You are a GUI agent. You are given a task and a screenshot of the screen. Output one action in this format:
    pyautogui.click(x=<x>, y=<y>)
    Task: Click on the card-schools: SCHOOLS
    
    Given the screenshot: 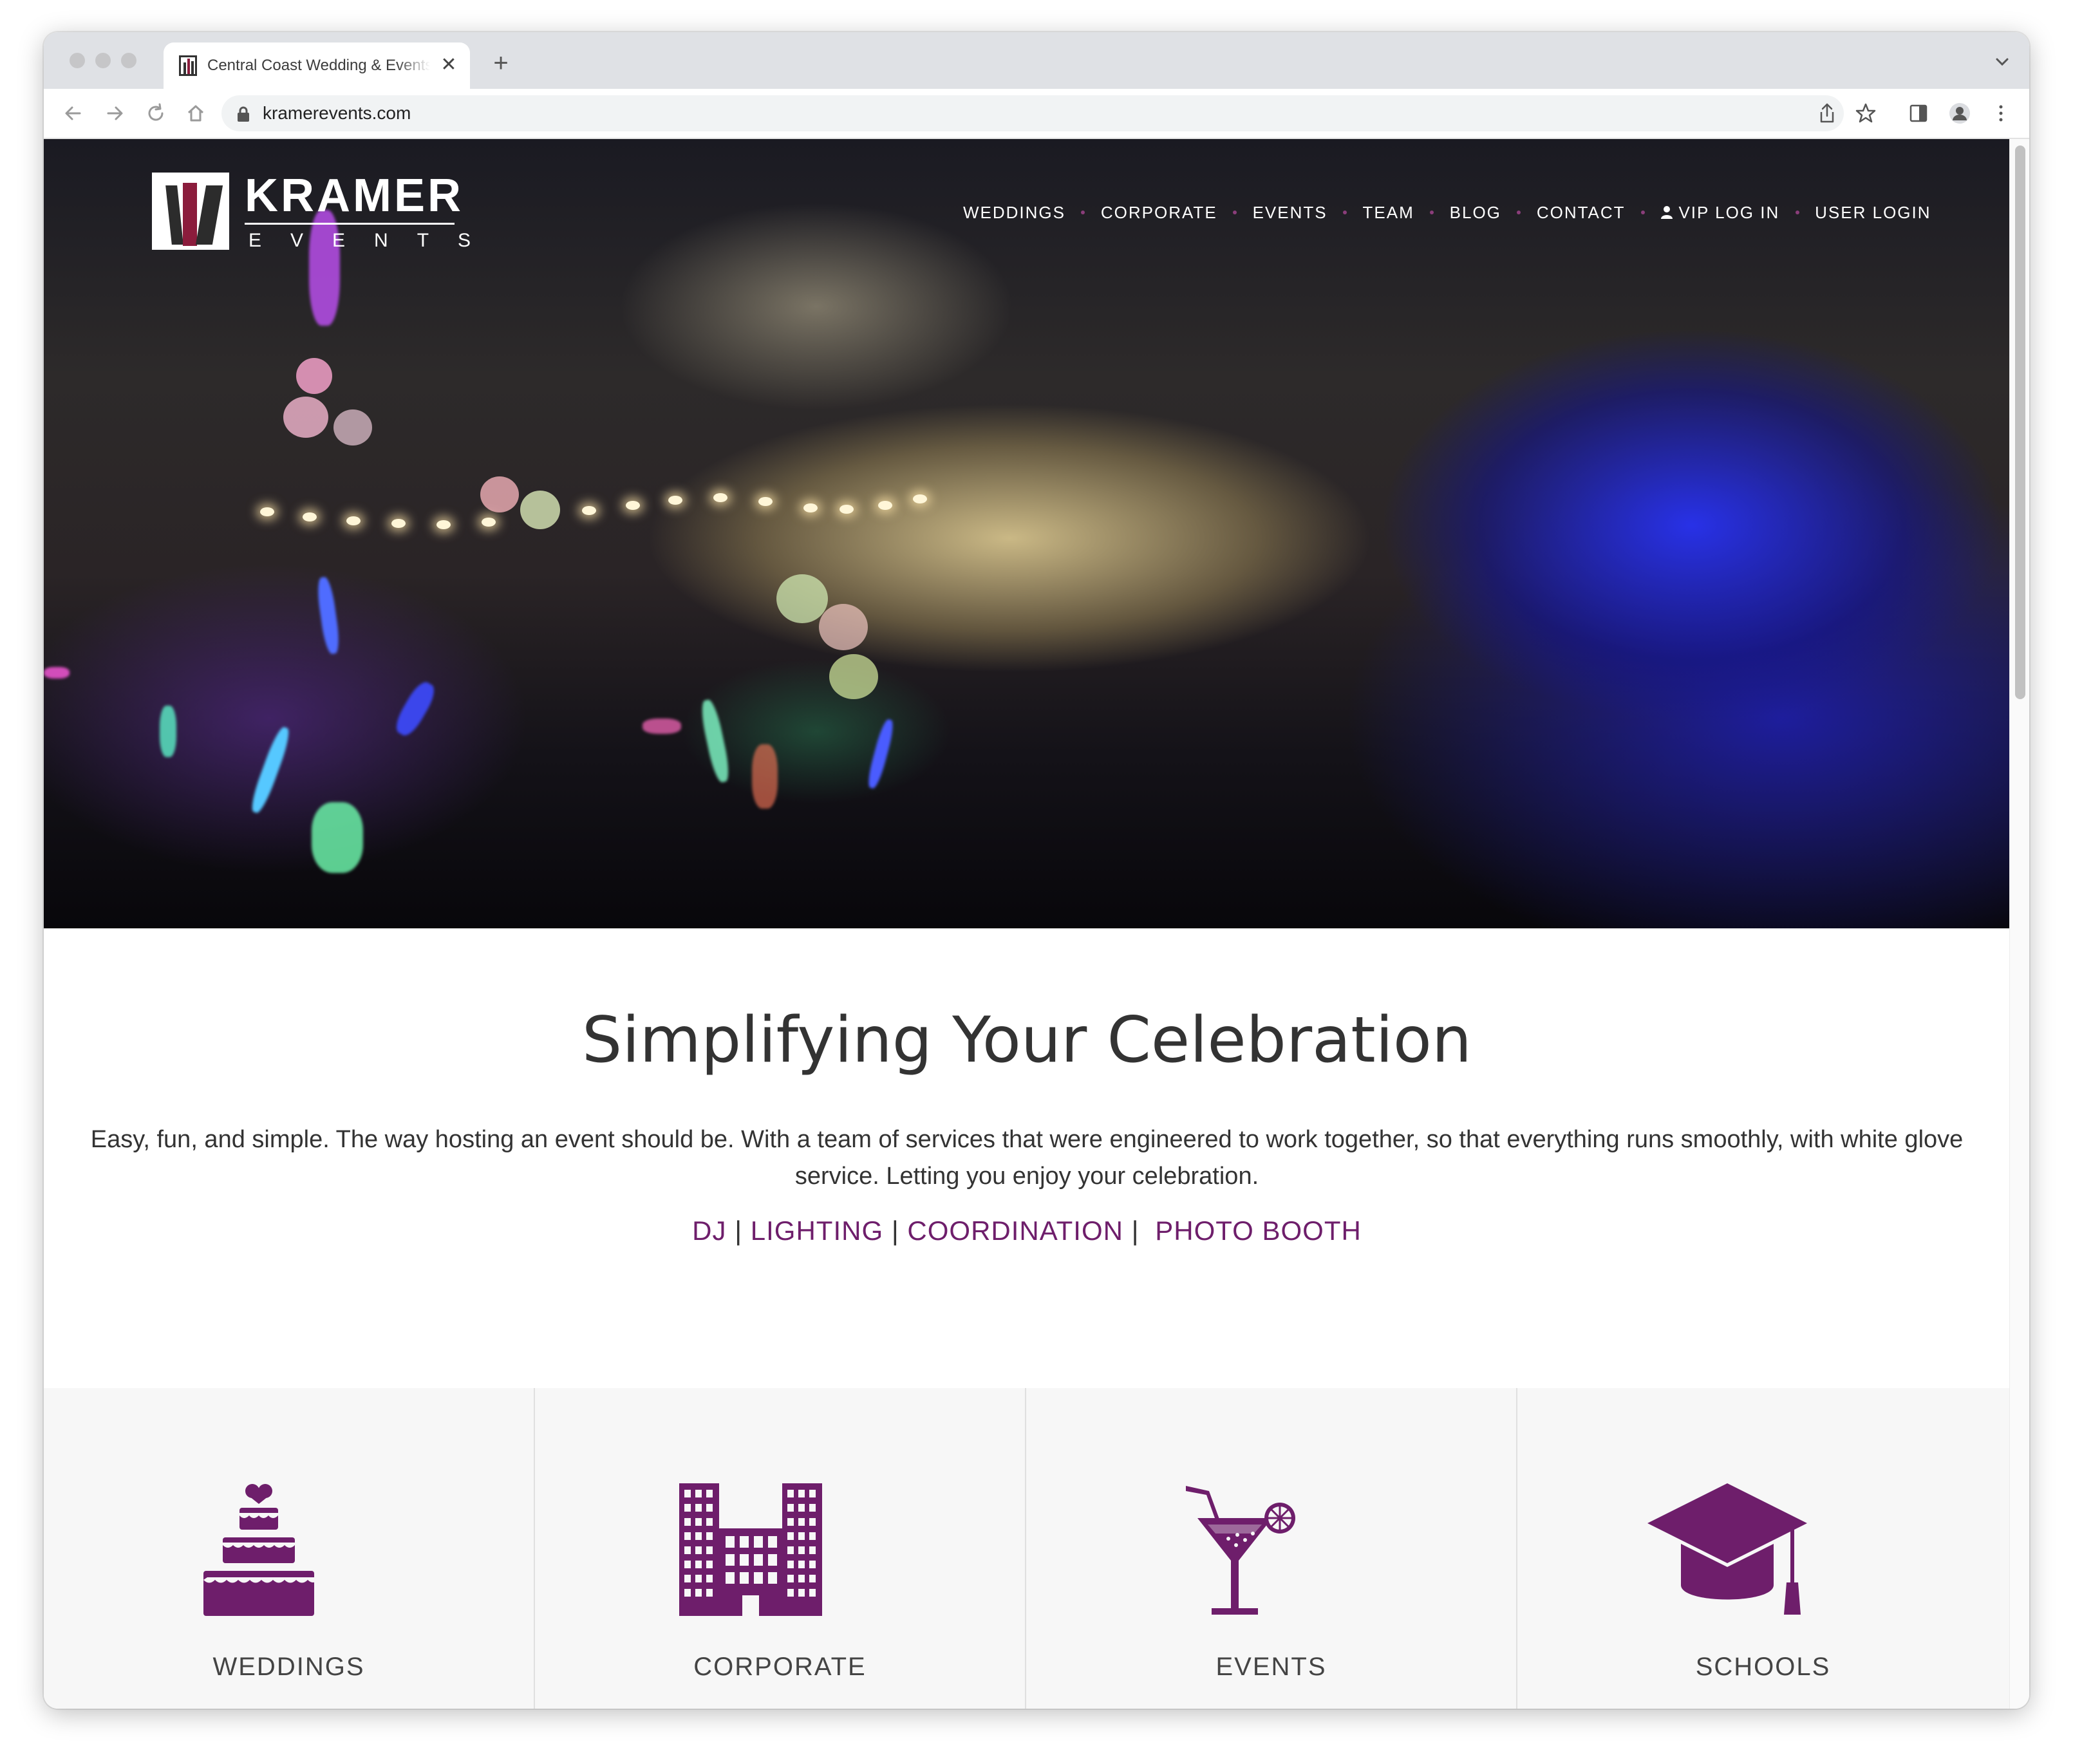 What is the action you would take?
    pyautogui.click(x=1763, y=1549)
    